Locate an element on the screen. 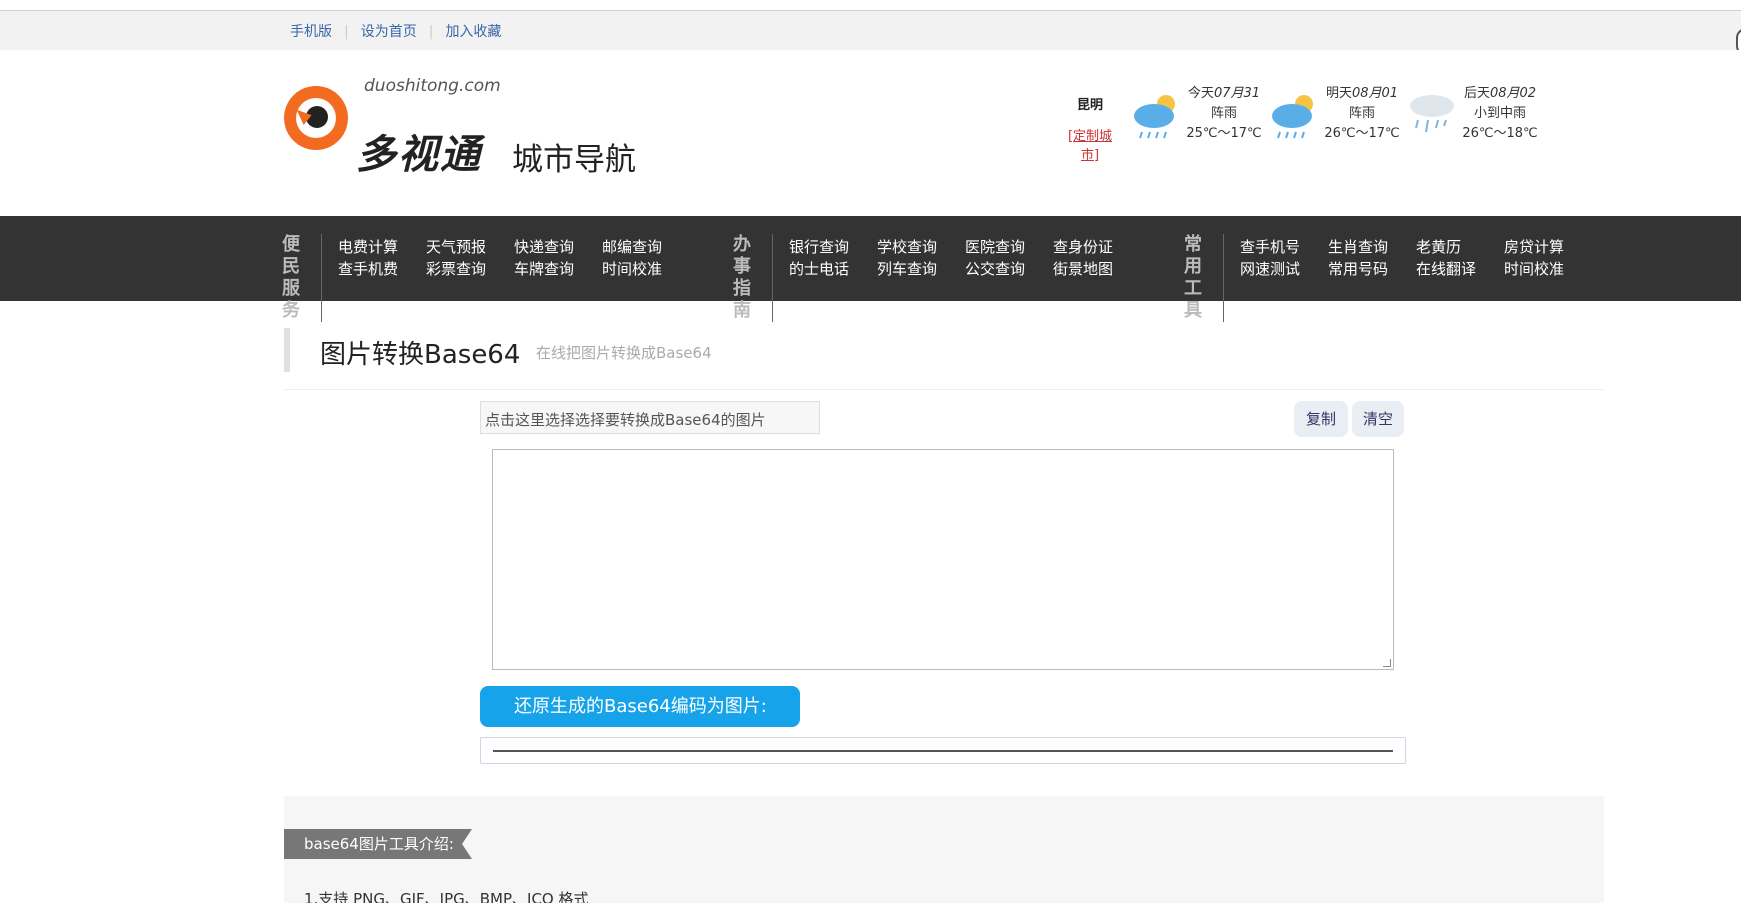  weather-day-after: 后天08月02 小到中雨 26℃～18℃ is located at coordinates (1476, 119).